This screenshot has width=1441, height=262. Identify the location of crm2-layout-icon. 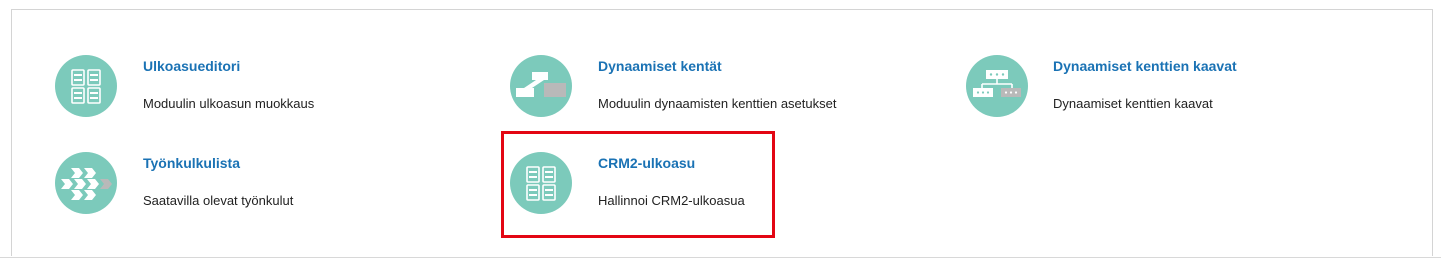
(541, 183).